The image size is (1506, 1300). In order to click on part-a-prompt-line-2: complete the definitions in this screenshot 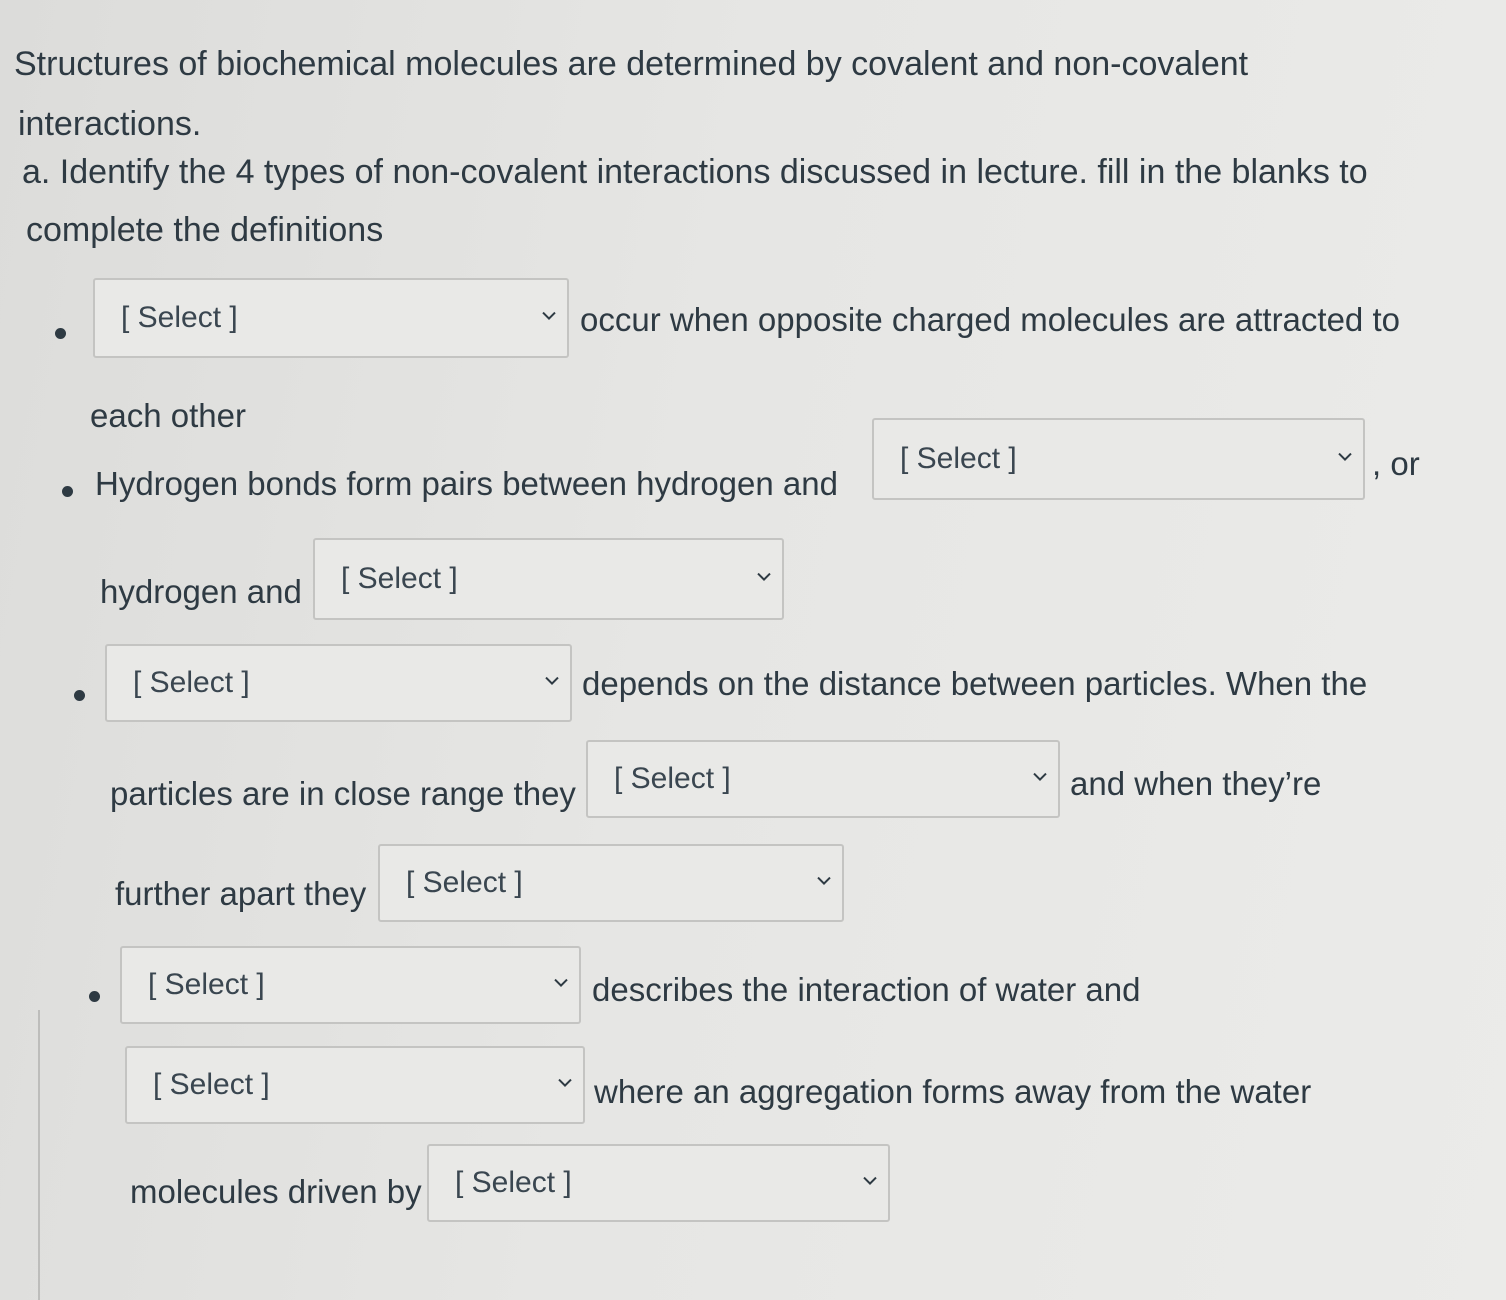, I will do `click(205, 230)`.